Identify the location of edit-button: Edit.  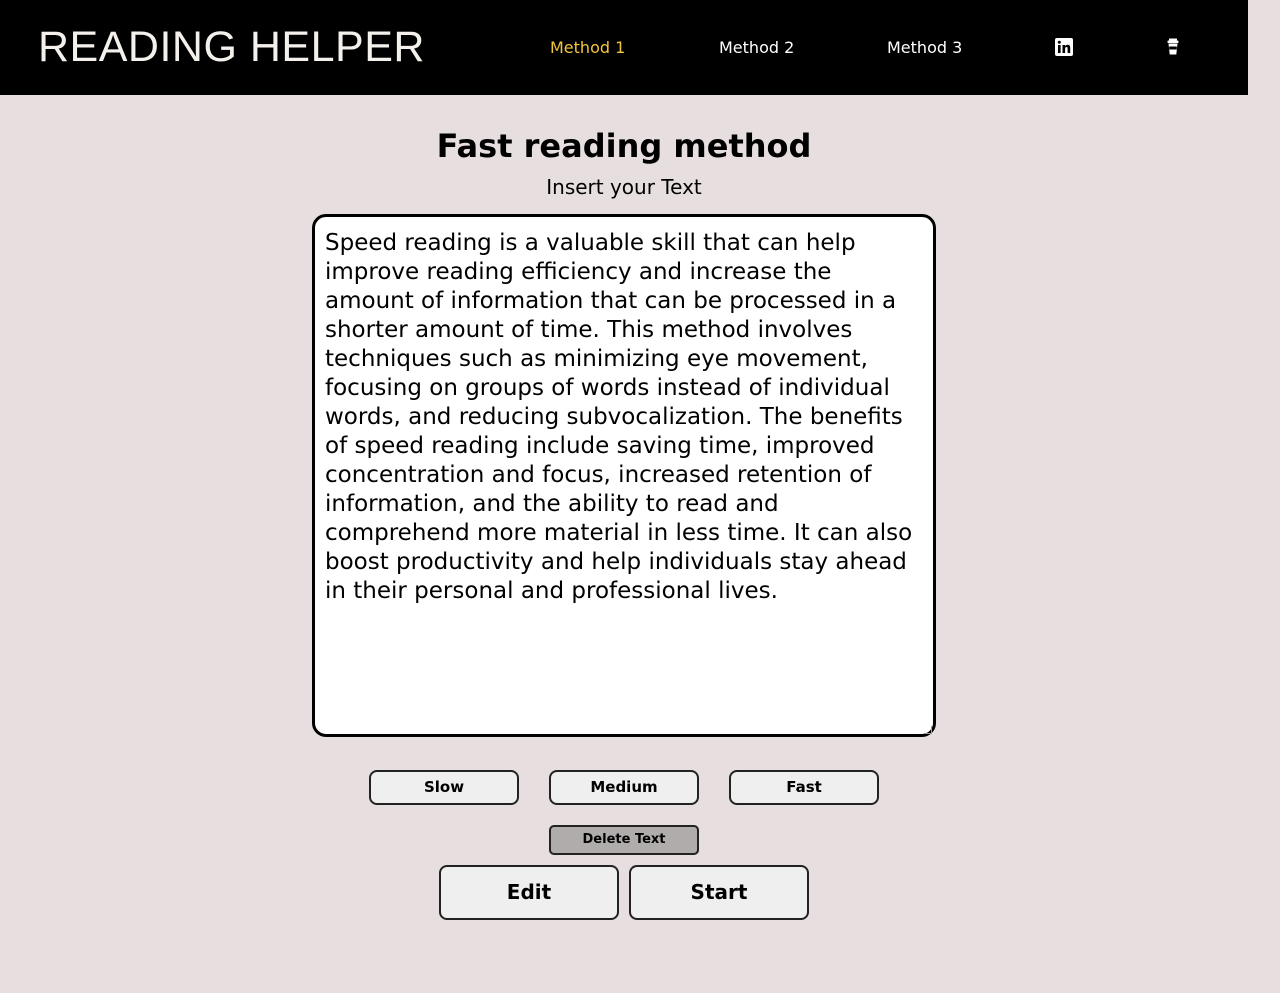
(529, 892).